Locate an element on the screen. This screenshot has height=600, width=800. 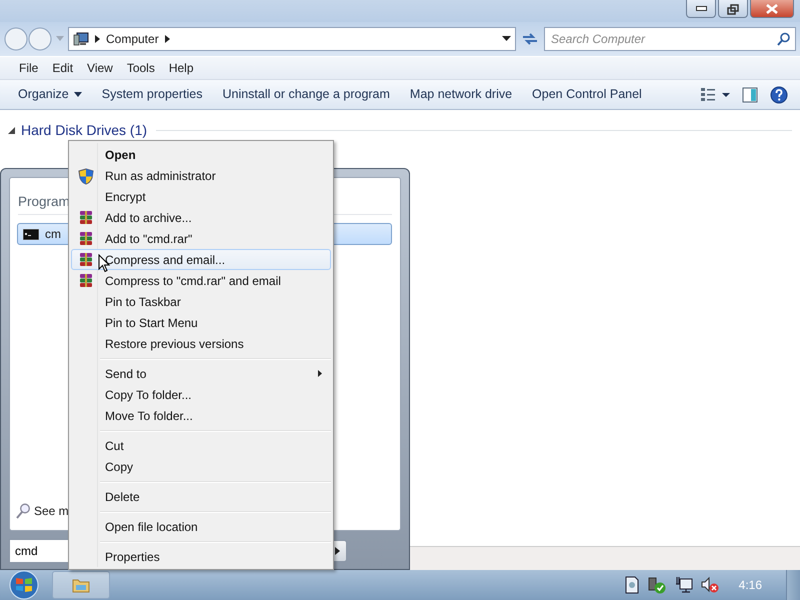
minimize-icon is located at coordinates (701, 8).